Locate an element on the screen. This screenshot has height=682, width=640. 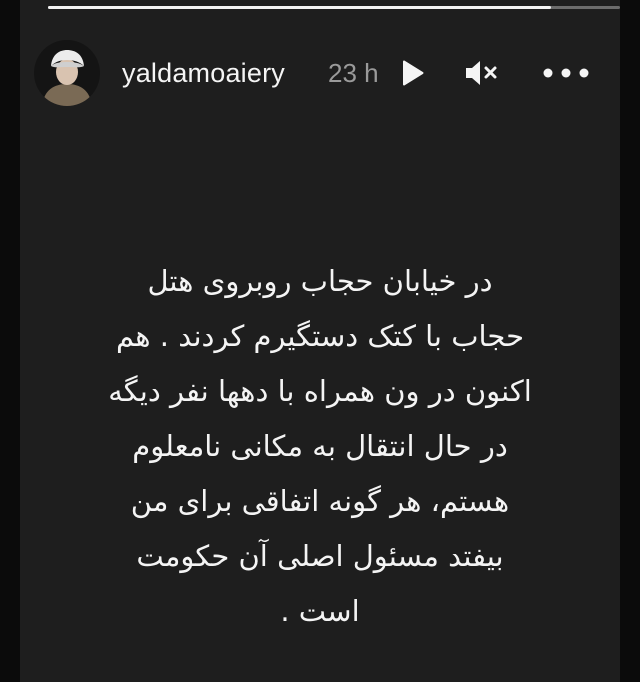
more-options-button is located at coordinates (566, 73).